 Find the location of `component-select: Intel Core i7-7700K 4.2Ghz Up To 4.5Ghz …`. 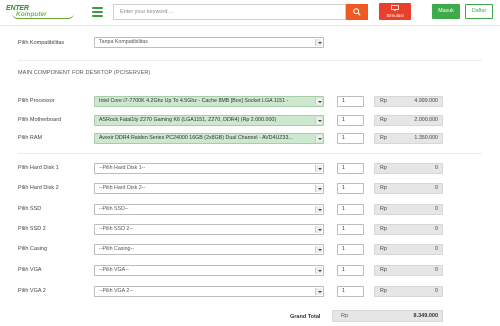

component-select: Intel Core i7-7700K 4.2Ghz Up To 4.5Ghz … is located at coordinates (209, 101).